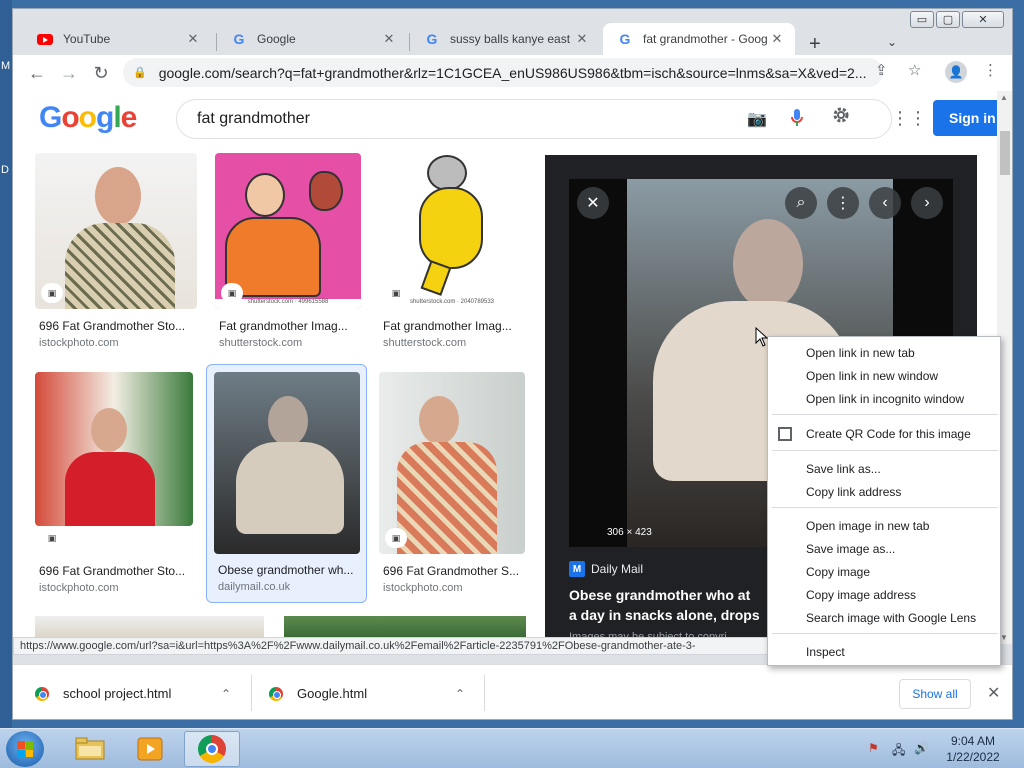 The width and height of the screenshot is (1024, 768). Describe the element at coordinates (841, 117) in the screenshot. I see `settings-gear-icon` at that location.